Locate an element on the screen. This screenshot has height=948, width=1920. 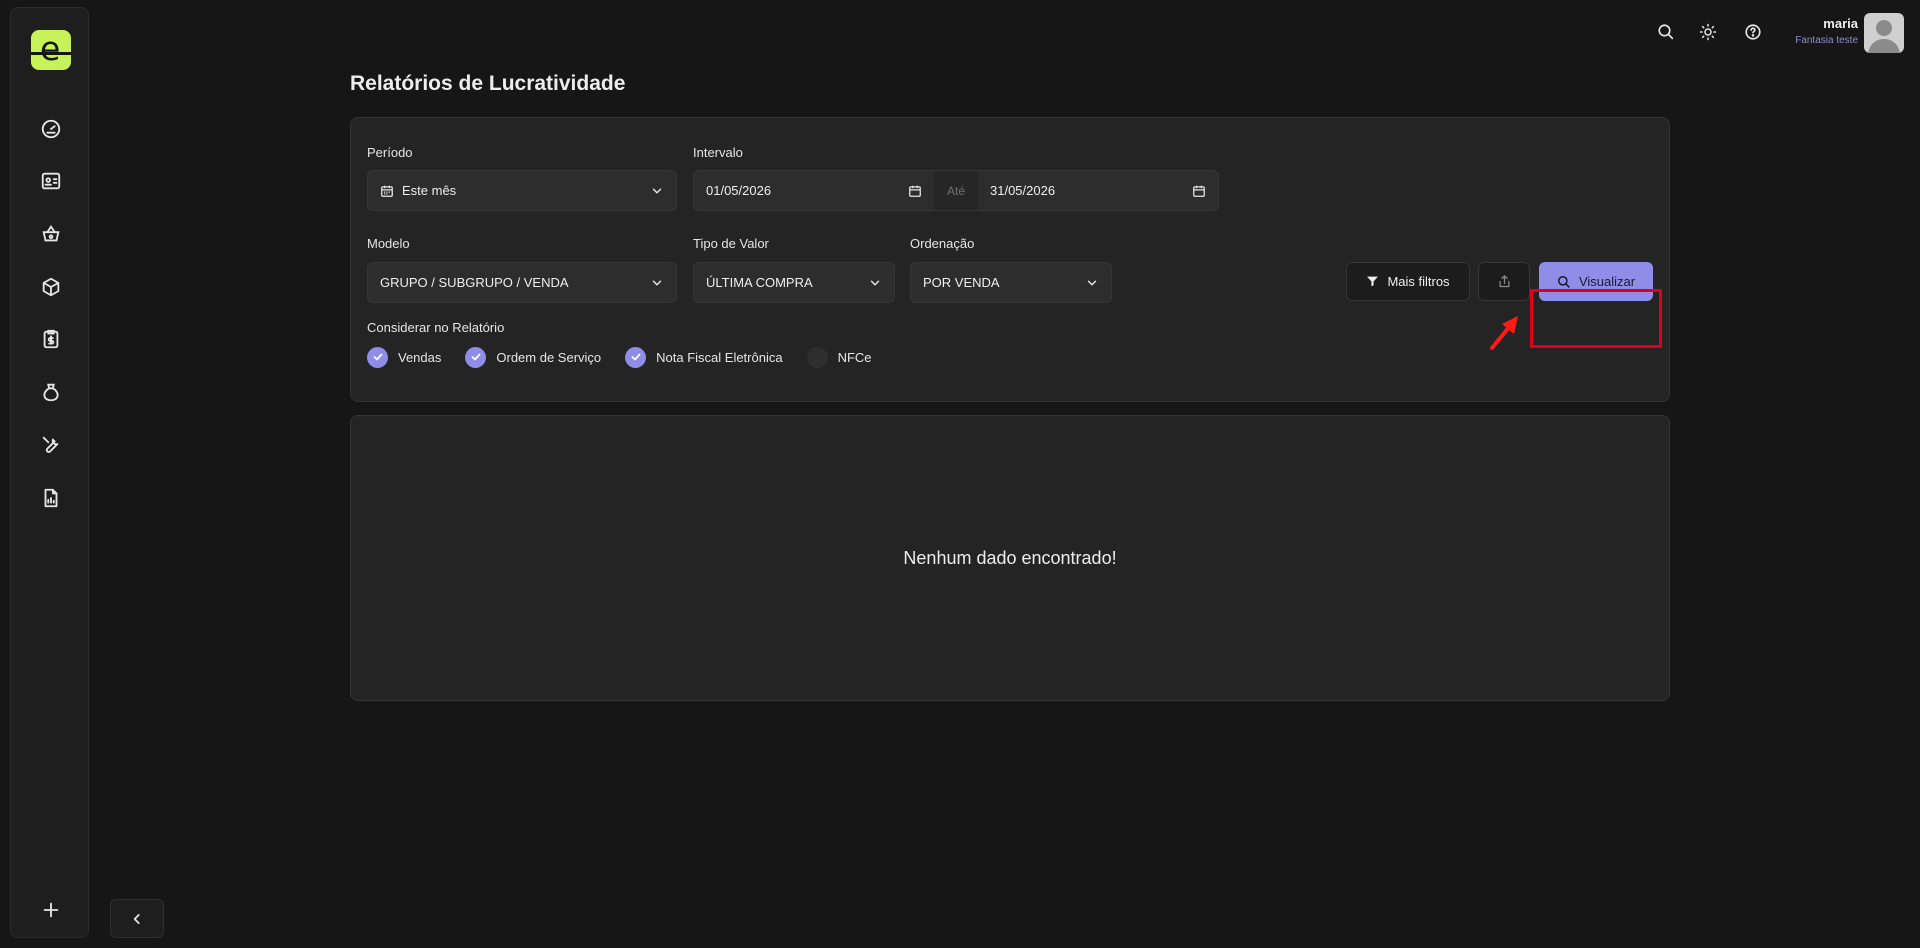
visualizar-label: Visualizar is located at coordinates (1607, 281).